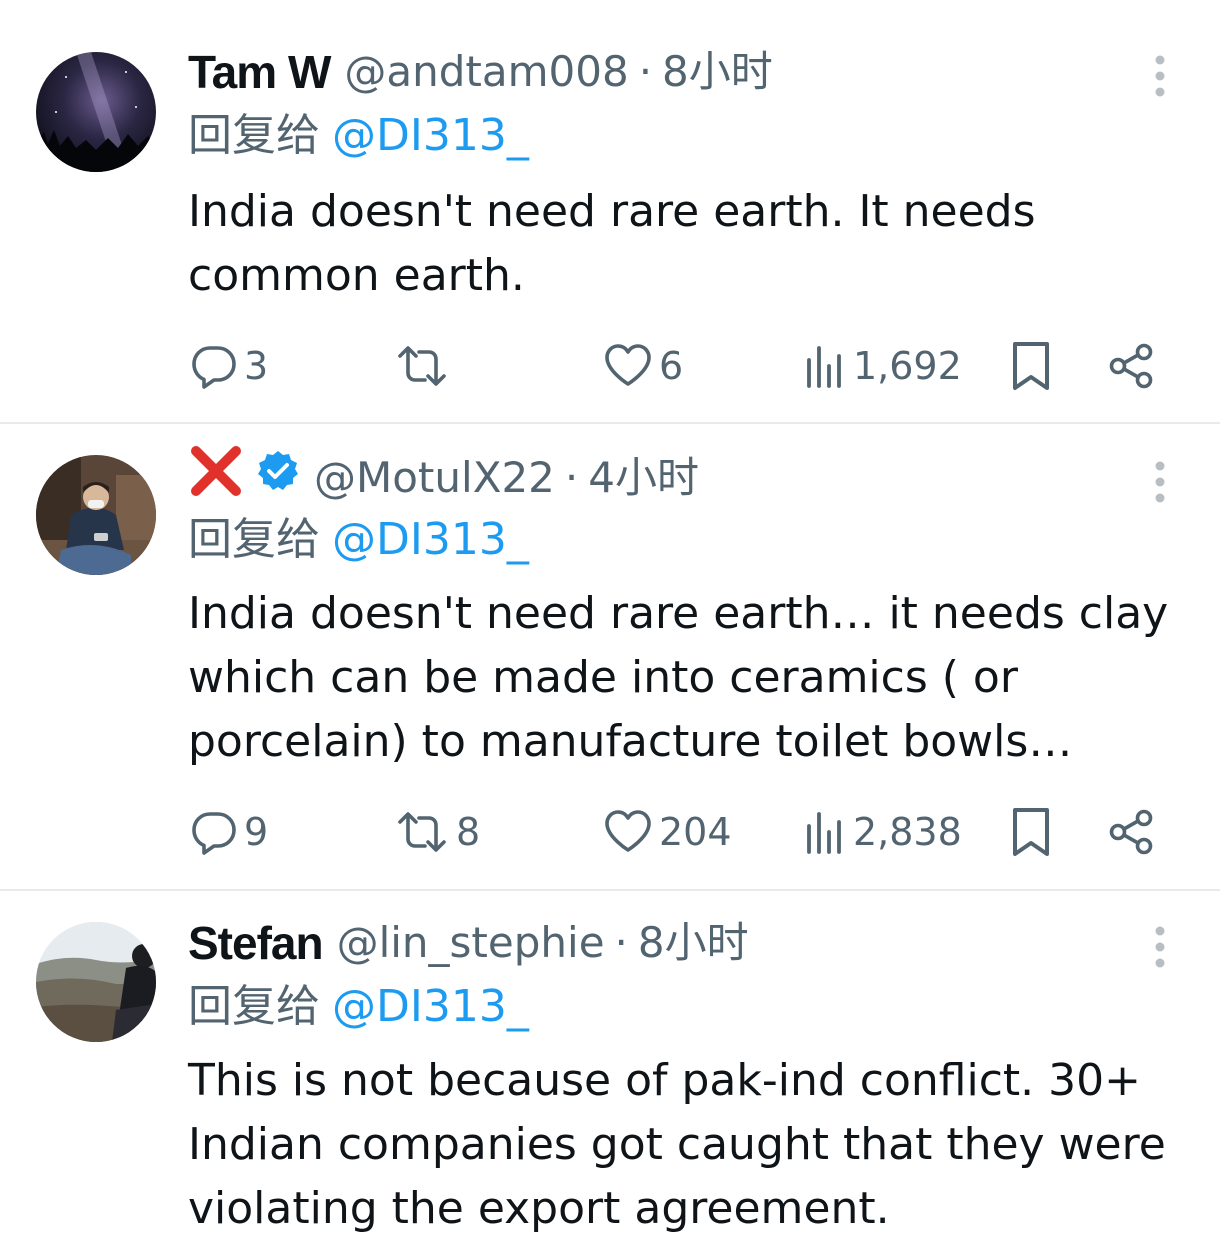 This screenshot has height=1241, width=1220. I want to click on timestamp: 4小时, so click(643, 478).